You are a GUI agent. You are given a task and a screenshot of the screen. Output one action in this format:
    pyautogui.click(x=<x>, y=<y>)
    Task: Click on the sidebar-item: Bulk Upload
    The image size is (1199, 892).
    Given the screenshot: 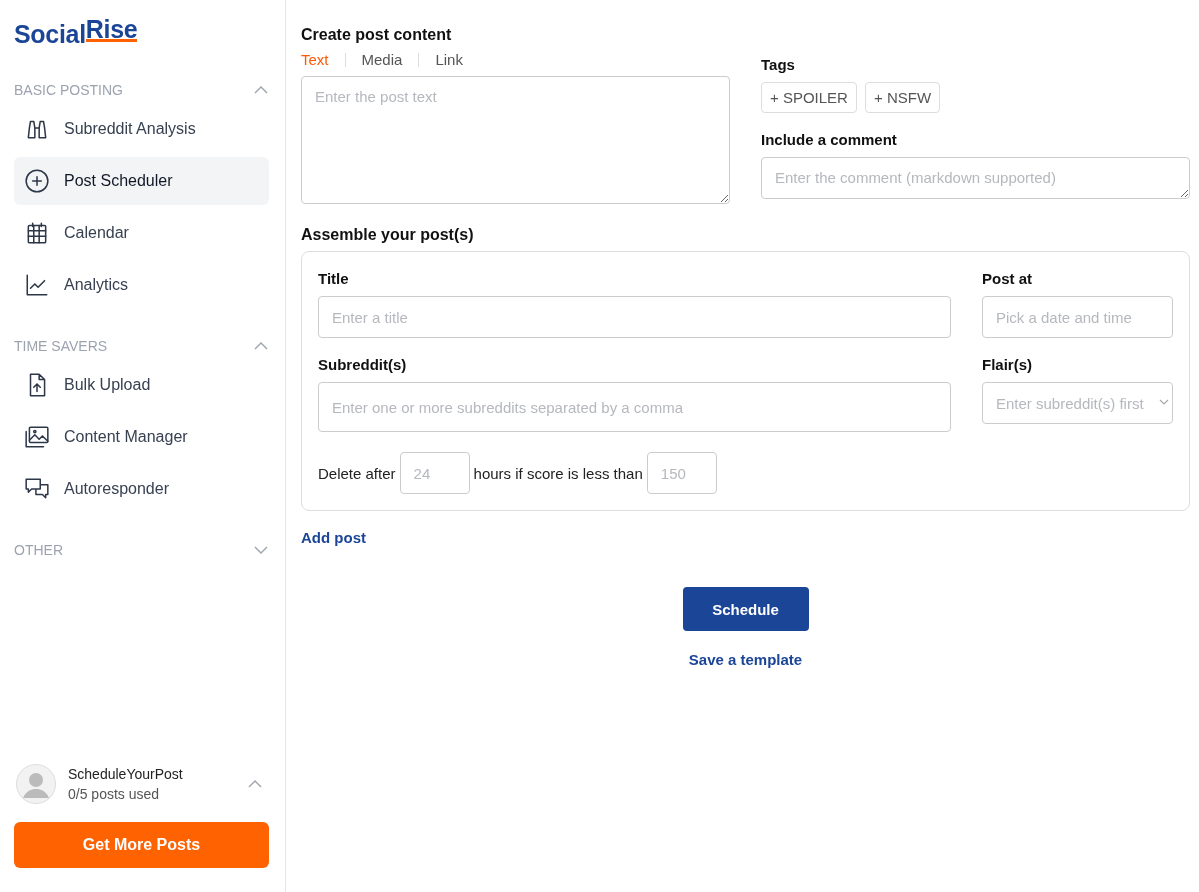 What is the action you would take?
    pyautogui.click(x=141, y=385)
    